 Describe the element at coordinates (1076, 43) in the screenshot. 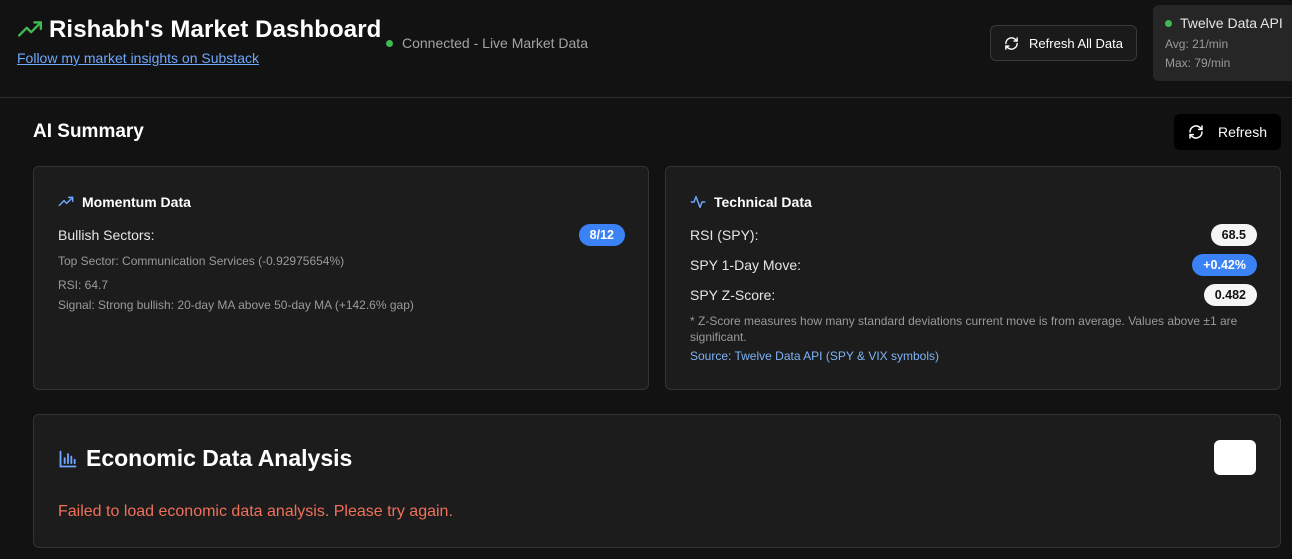

I see `refresh-all-label: Refresh All Data` at that location.